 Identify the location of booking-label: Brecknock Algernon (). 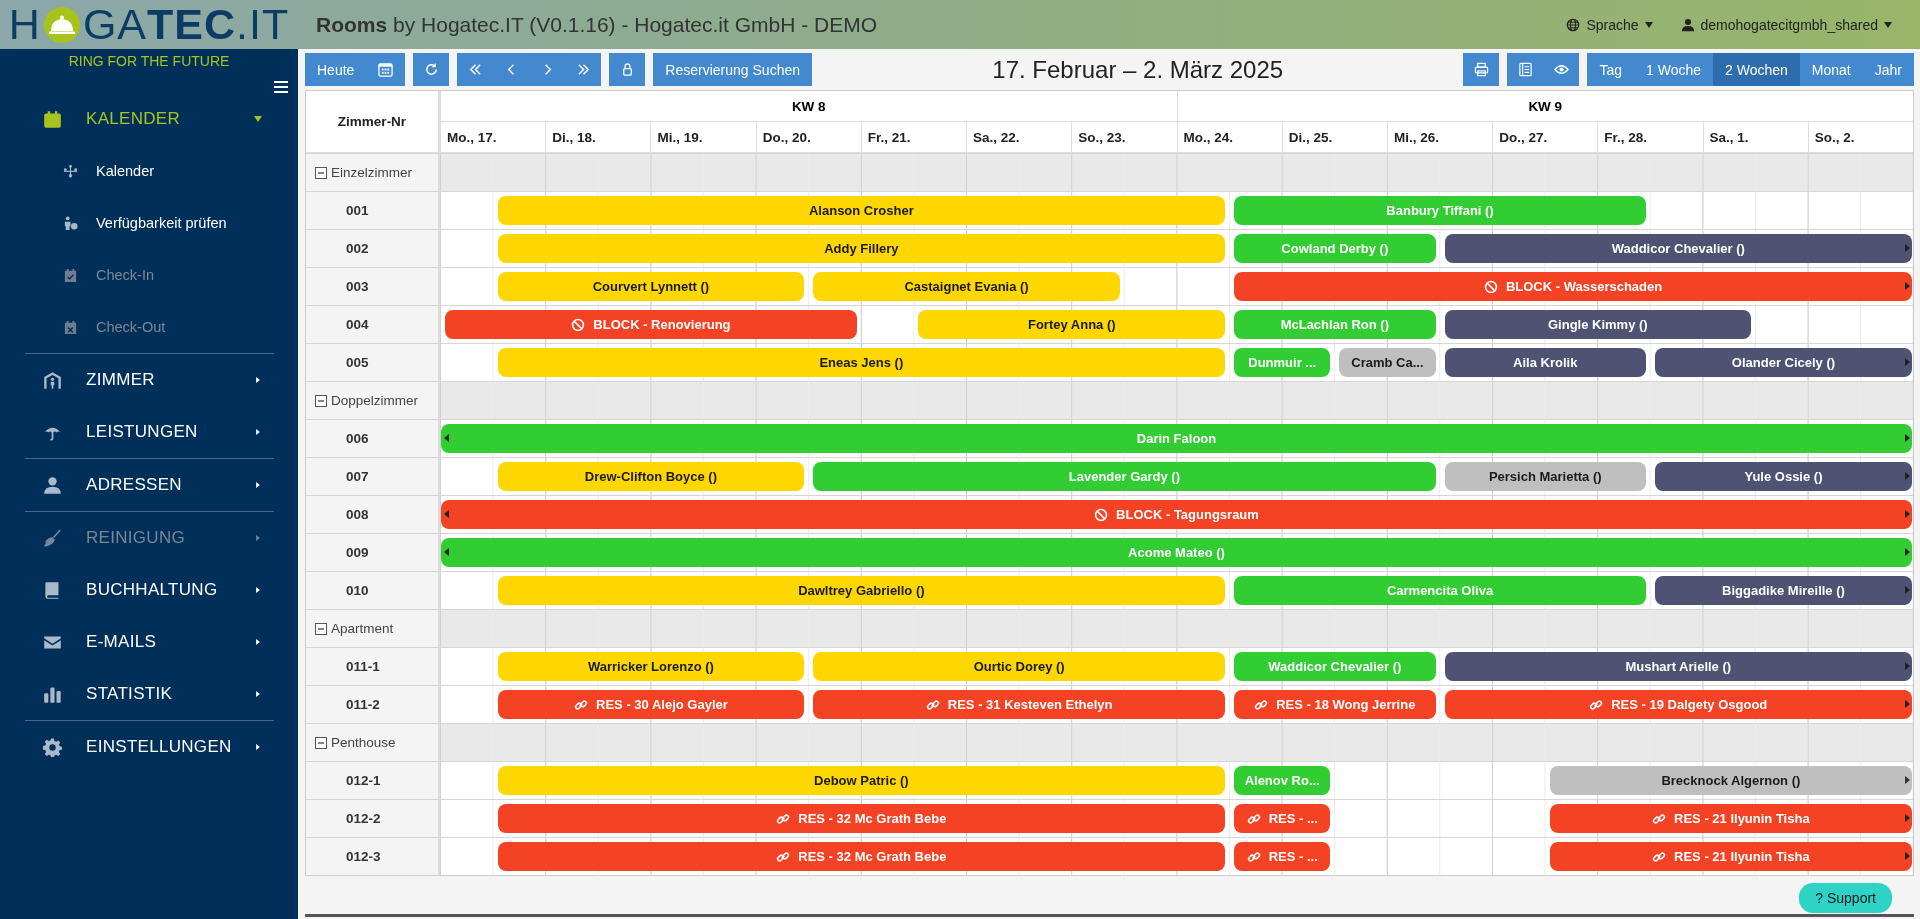
(1731, 780).